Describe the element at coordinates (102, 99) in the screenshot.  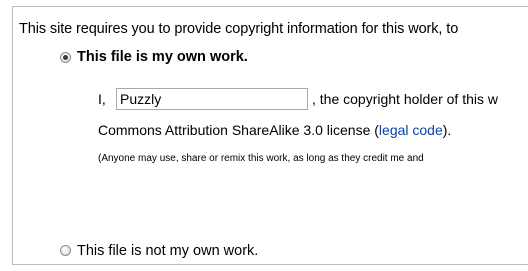
I see `author-prefix: I,` at that location.